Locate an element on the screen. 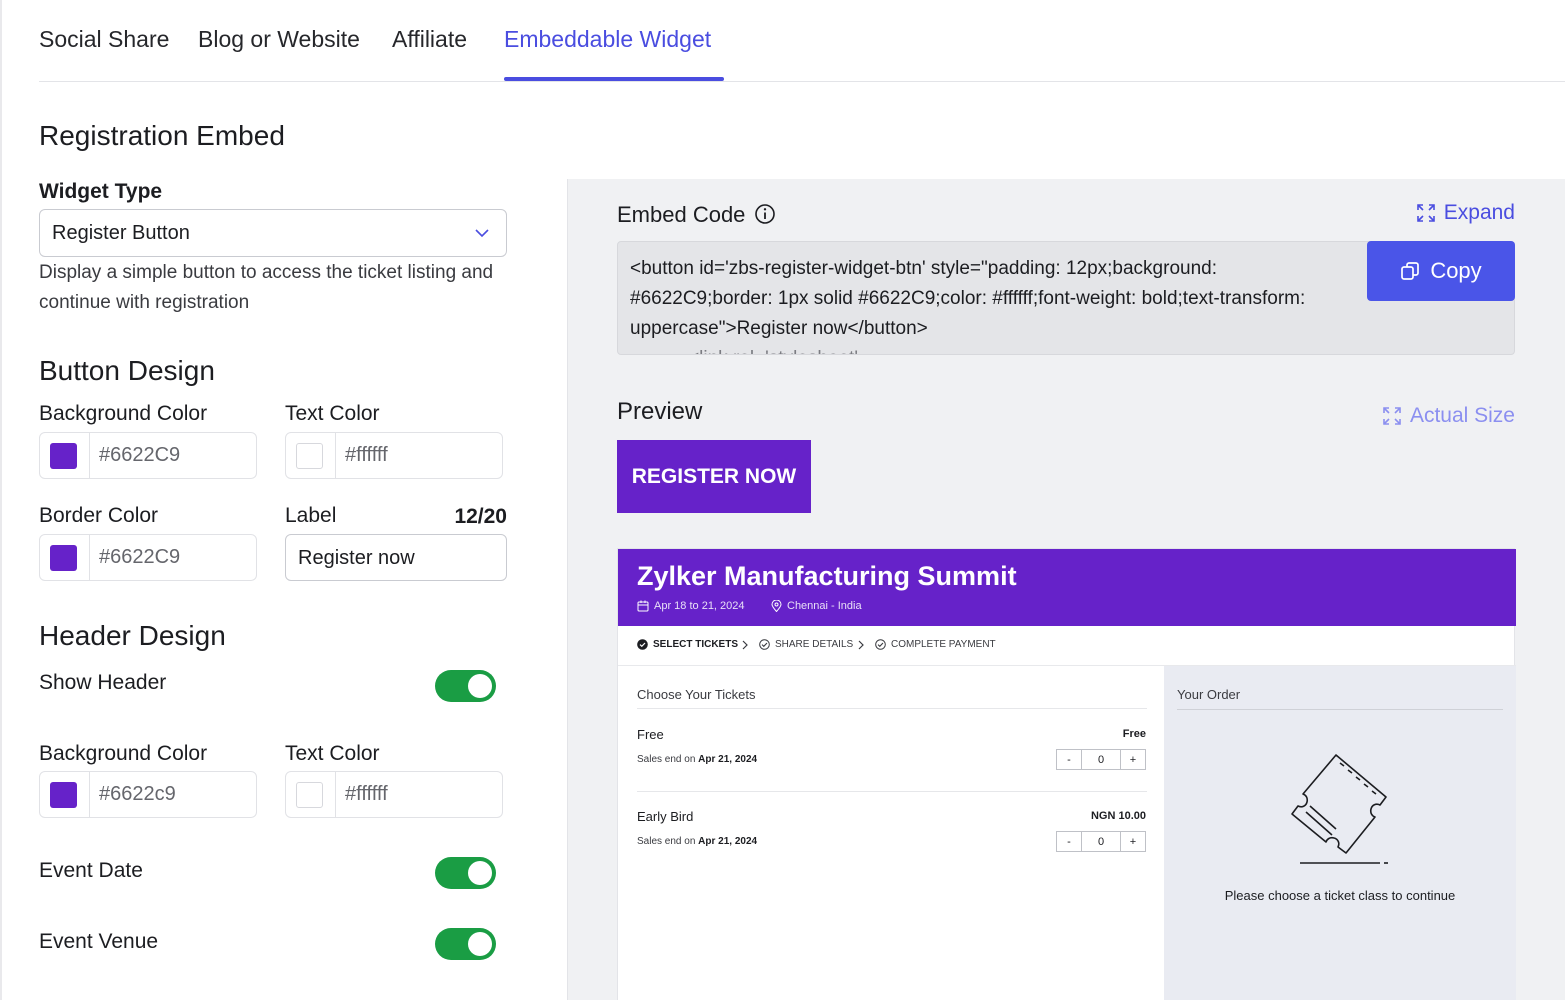 Image resolution: width=1565 pixels, height=1000 pixels. copy-button: Copy is located at coordinates (1441, 271).